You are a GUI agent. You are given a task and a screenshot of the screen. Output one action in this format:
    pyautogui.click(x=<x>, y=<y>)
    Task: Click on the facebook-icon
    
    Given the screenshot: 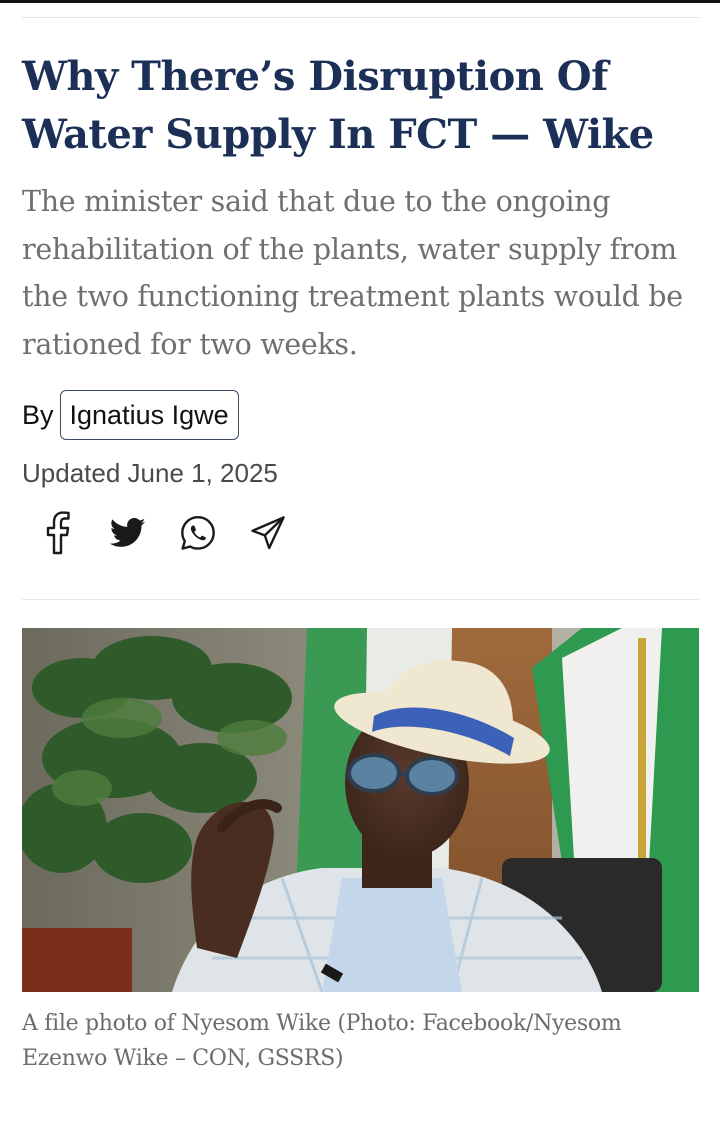 What is the action you would take?
    pyautogui.click(x=58, y=533)
    